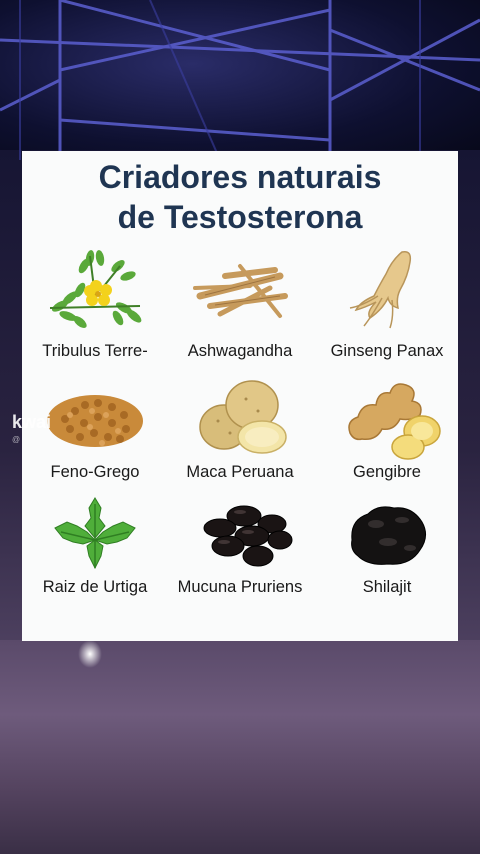 This screenshot has width=480, height=854. I want to click on item-label: Raiz de Urtiga, so click(95, 587).